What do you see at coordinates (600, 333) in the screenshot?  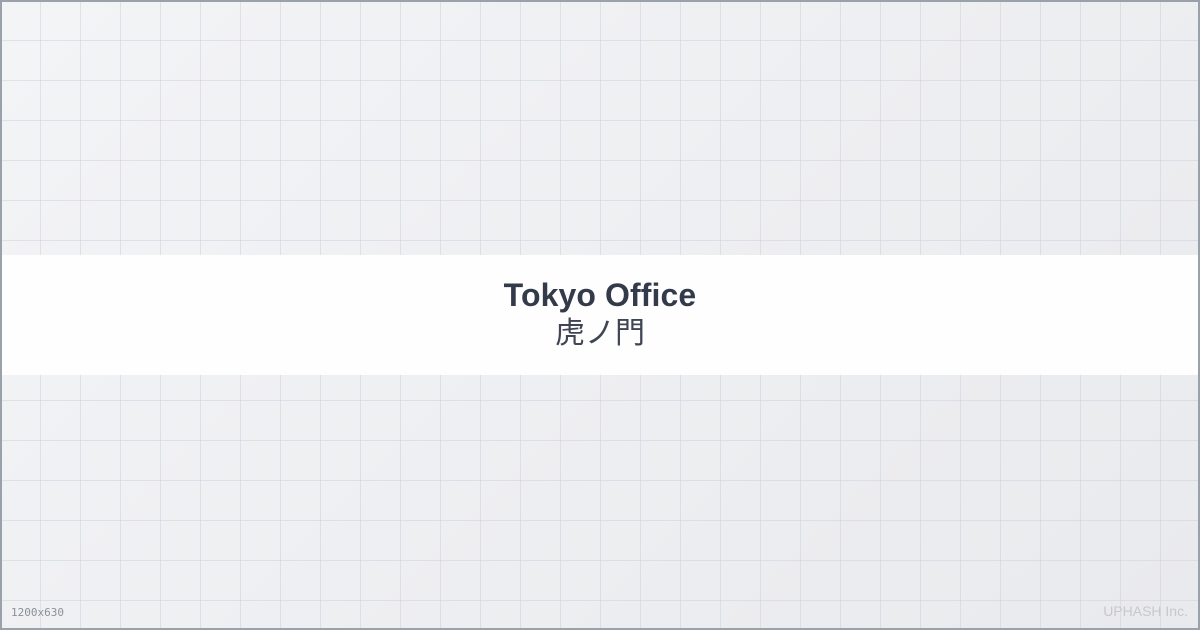 I see `office-subtitle: 虎ノ門` at bounding box center [600, 333].